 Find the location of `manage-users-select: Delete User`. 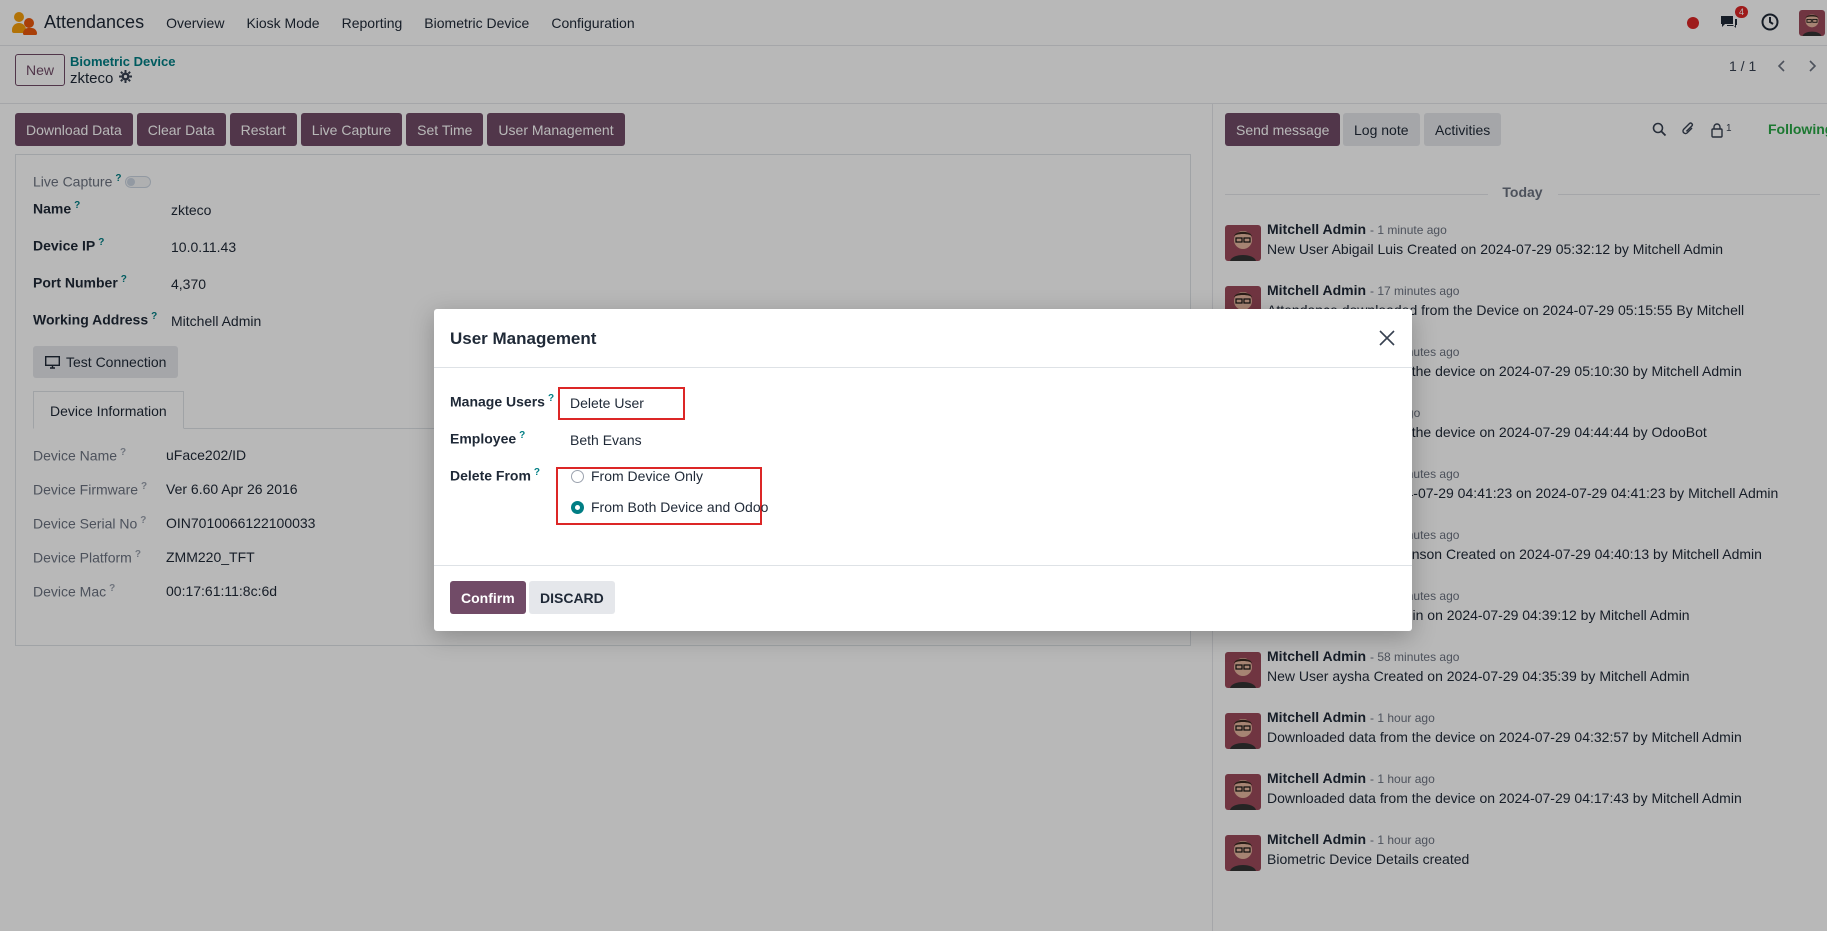

manage-users-select: Delete User is located at coordinates (607, 403).